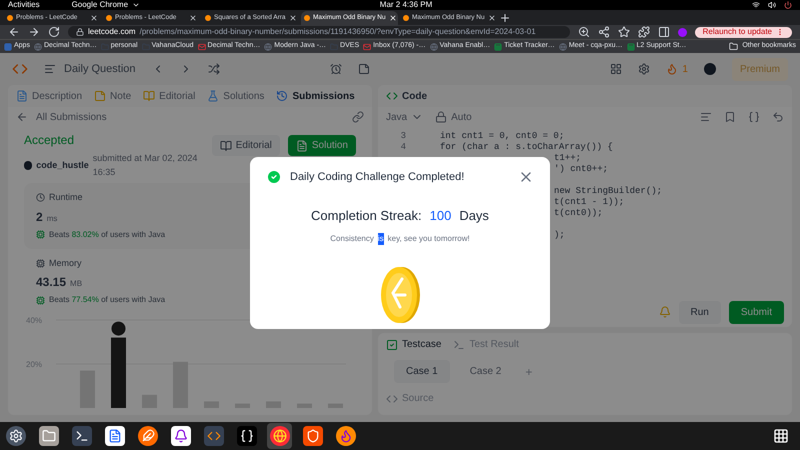  I want to click on editorial-button: Editorial, so click(246, 145).